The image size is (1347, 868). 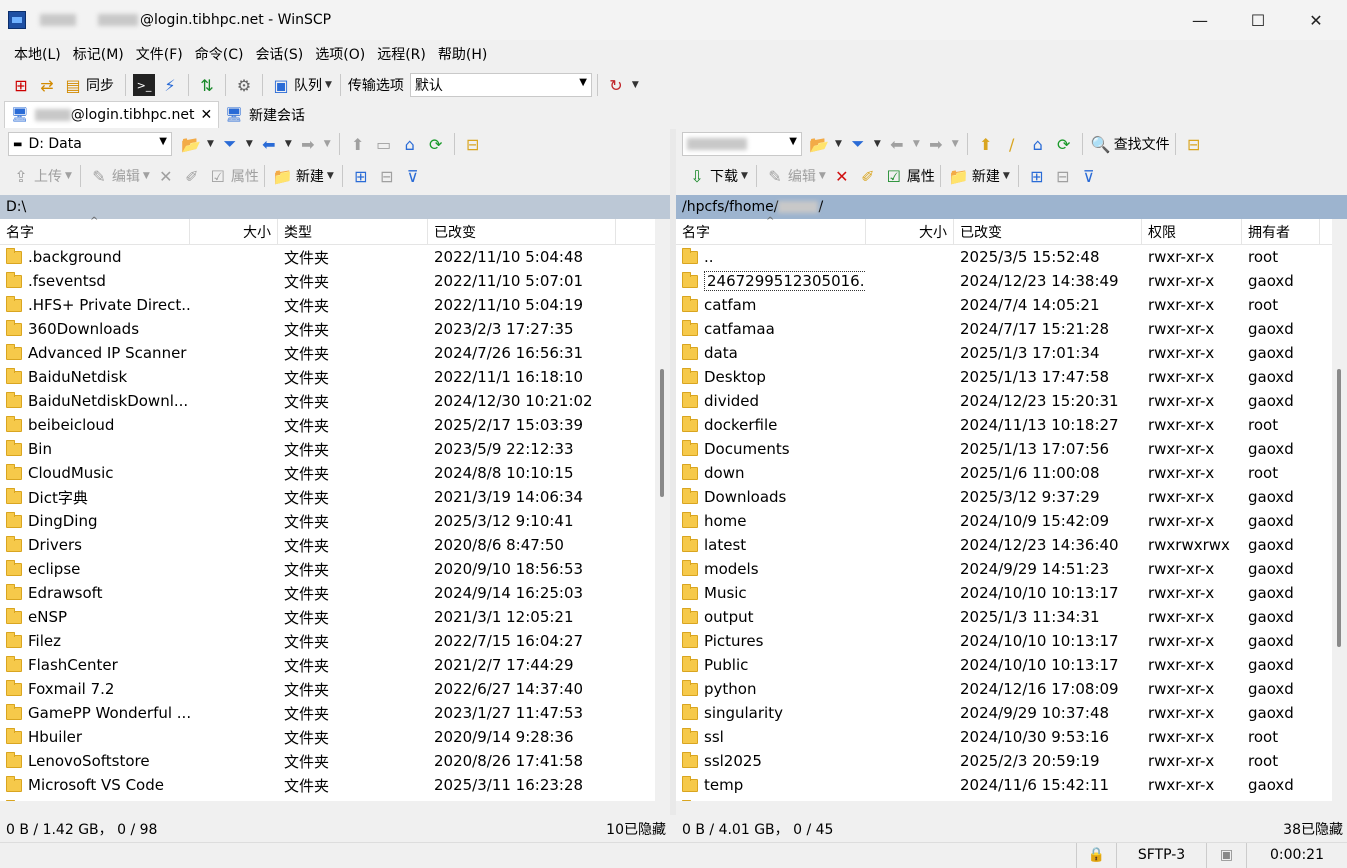 What do you see at coordinates (616, 85) in the screenshot?
I see `reconnect-icon: ↻` at bounding box center [616, 85].